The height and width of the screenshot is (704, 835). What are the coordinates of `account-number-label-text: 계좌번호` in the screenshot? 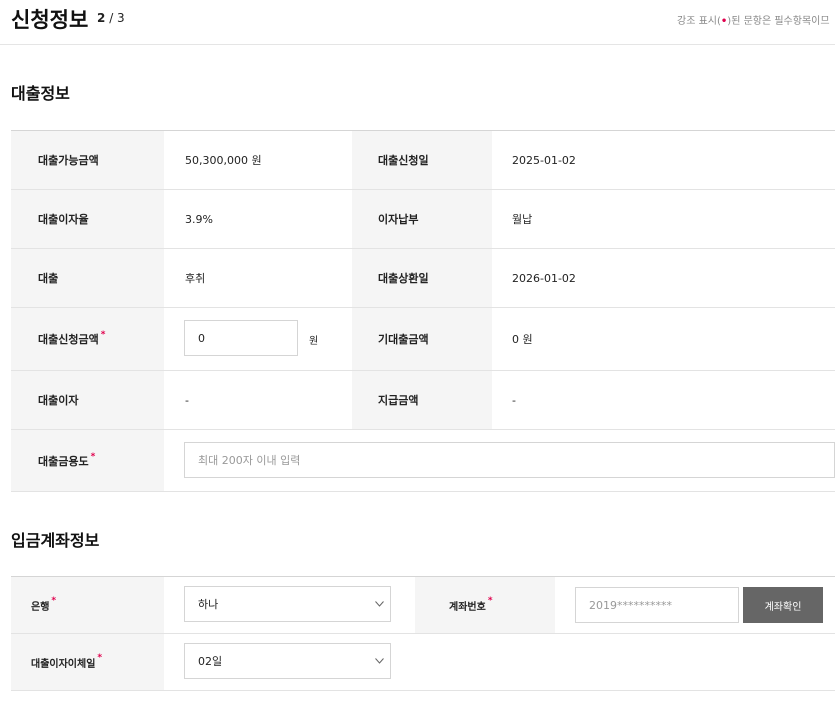 It's located at (467, 607).